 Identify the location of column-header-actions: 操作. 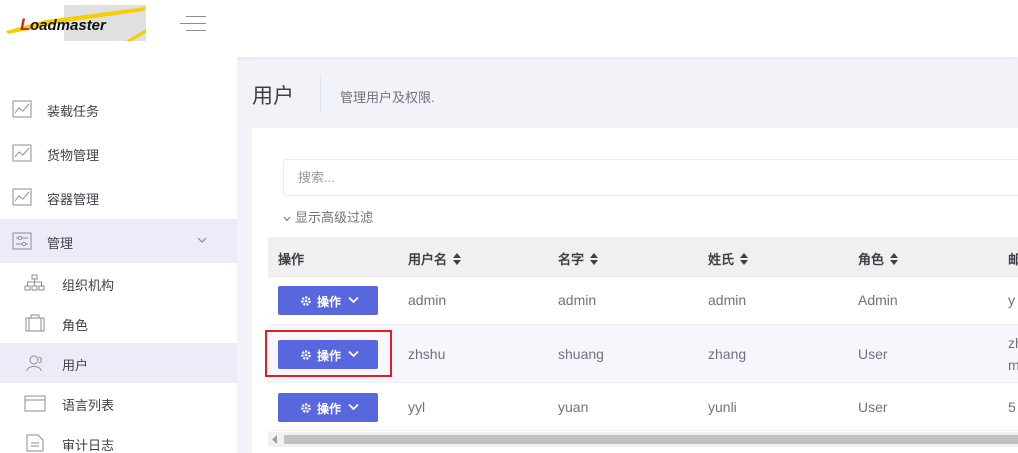
(291, 259).